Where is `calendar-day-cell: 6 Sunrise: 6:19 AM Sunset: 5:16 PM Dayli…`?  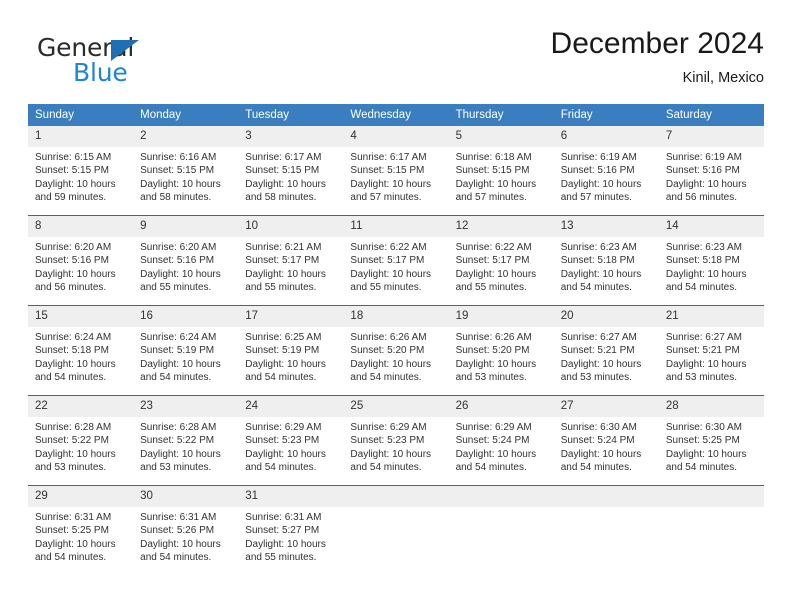 calendar-day-cell: 6 Sunrise: 6:19 AM Sunset: 5:16 PM Dayli… is located at coordinates (606, 171).